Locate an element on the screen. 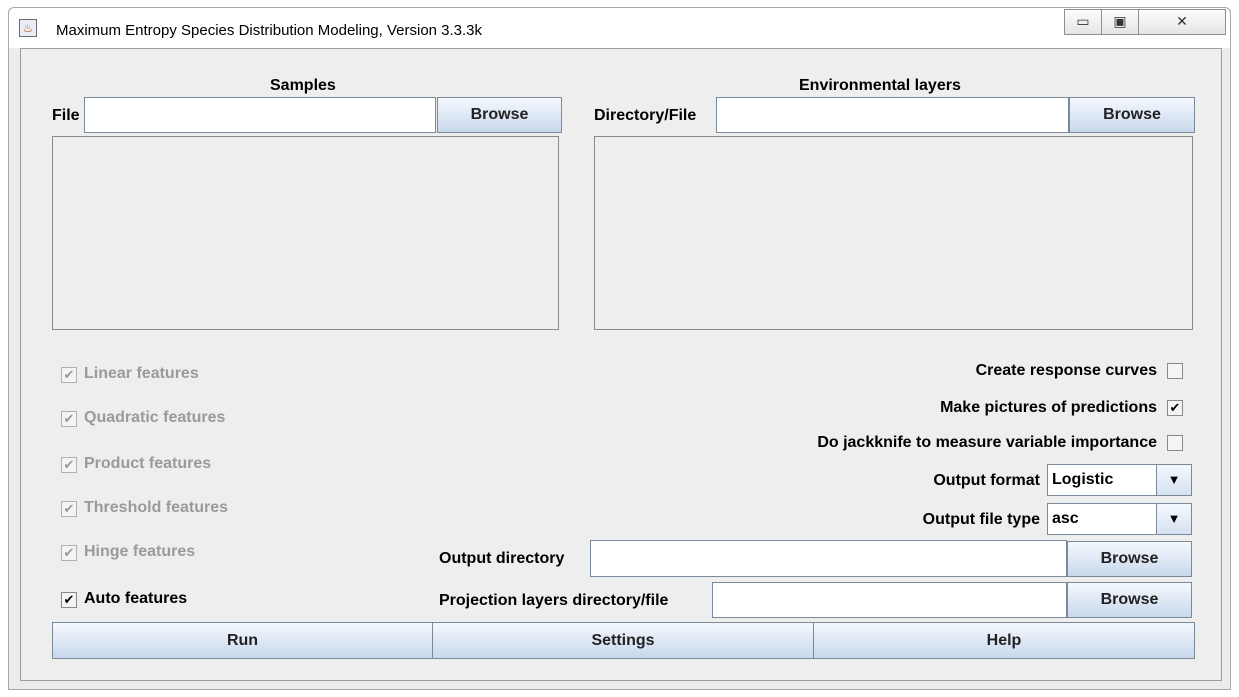 This screenshot has width=1239, height=697. close-button: ✕ is located at coordinates (1182, 22).